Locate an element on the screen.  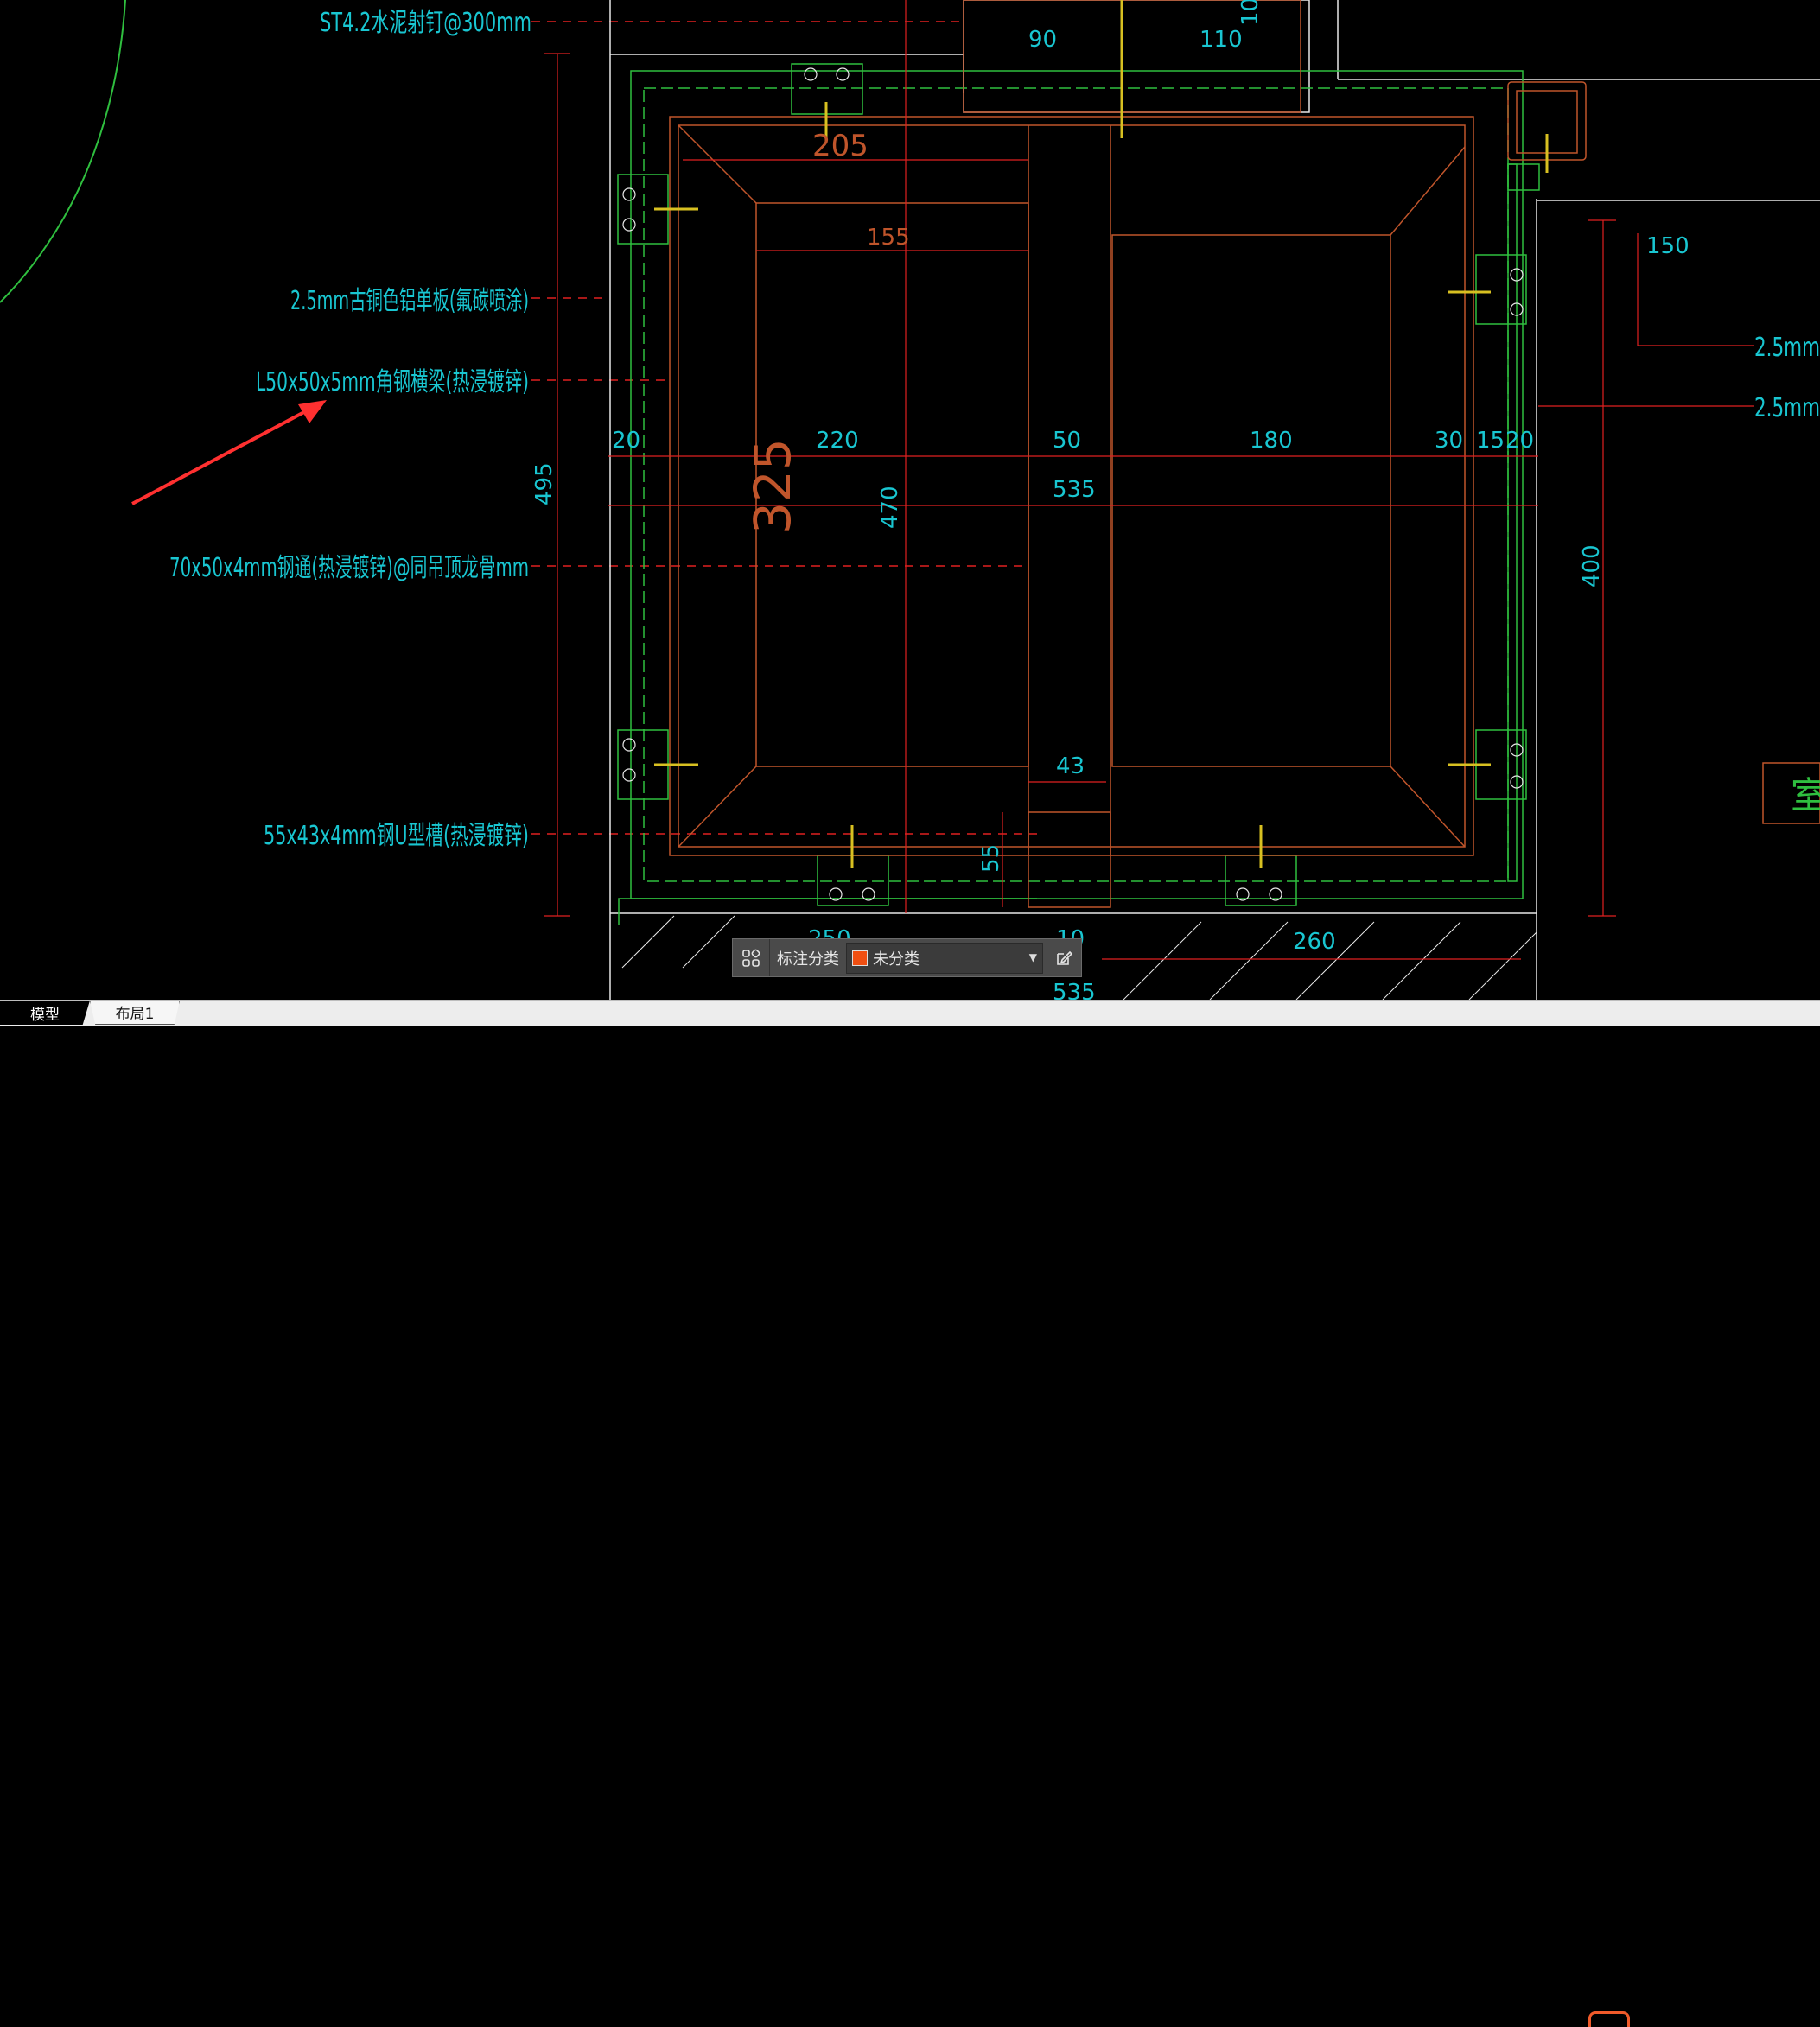
label-fastener: ST4.2水泥射钉@300mm is located at coordinates (425, 23).